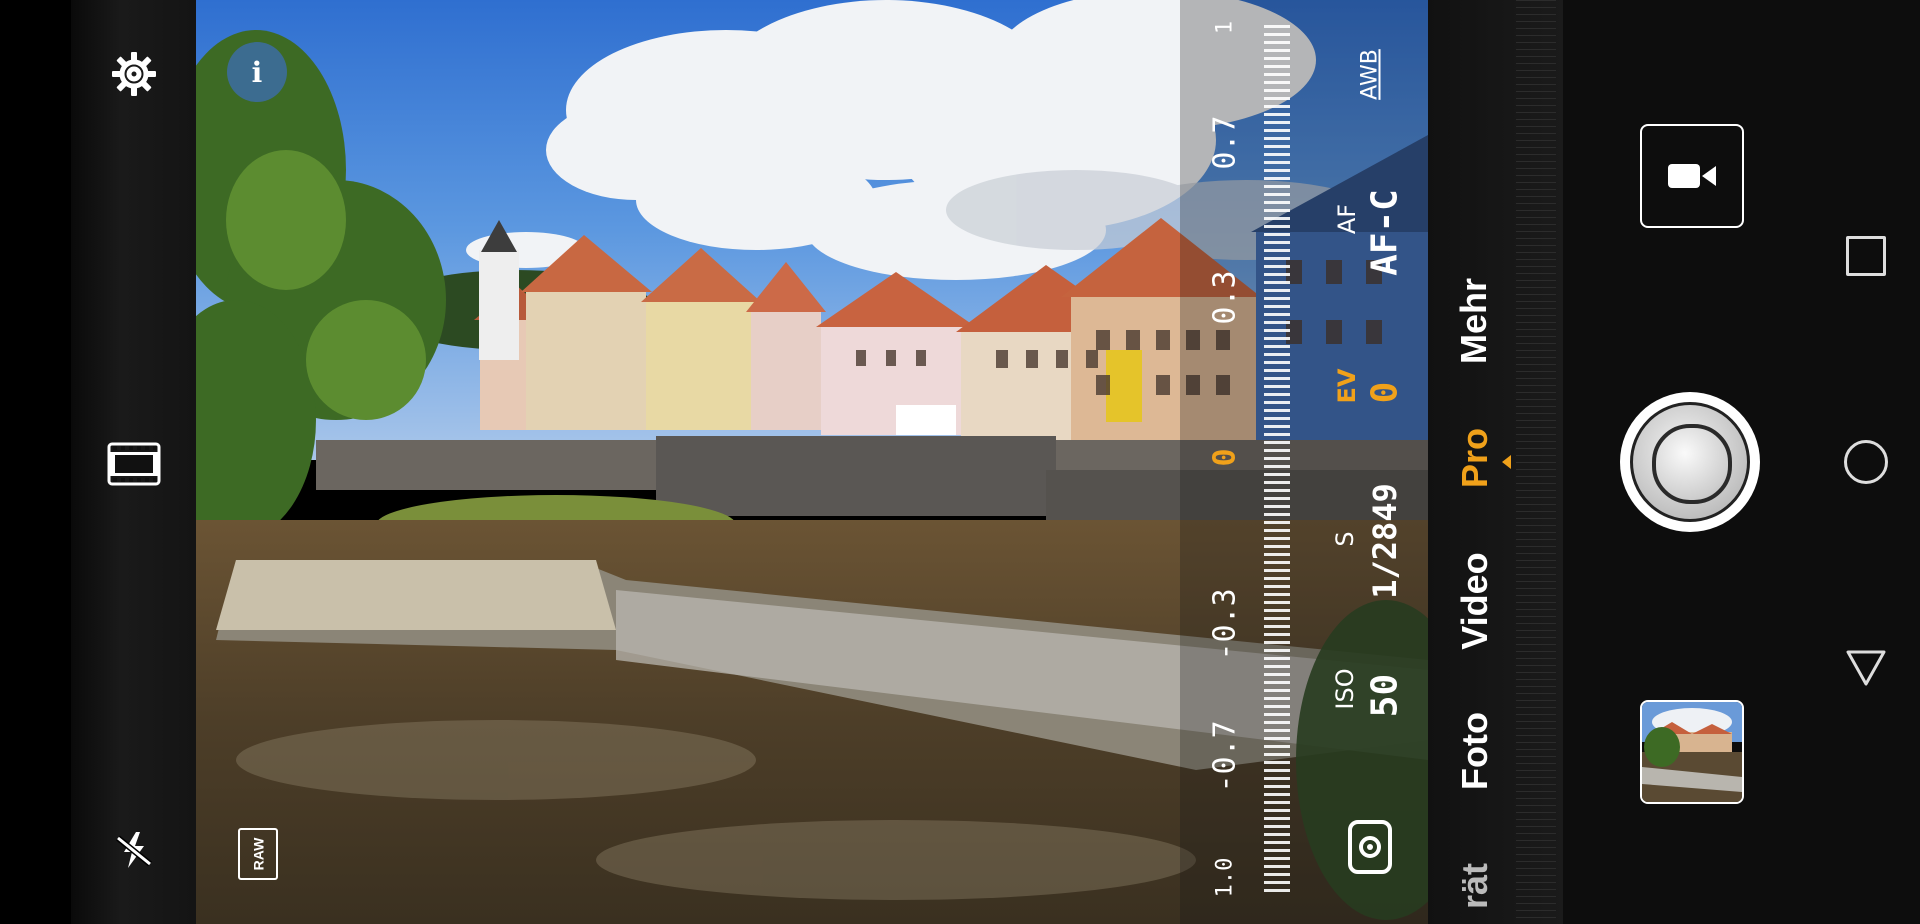  I want to click on mode-ruler-decoration, so click(1536, 462).